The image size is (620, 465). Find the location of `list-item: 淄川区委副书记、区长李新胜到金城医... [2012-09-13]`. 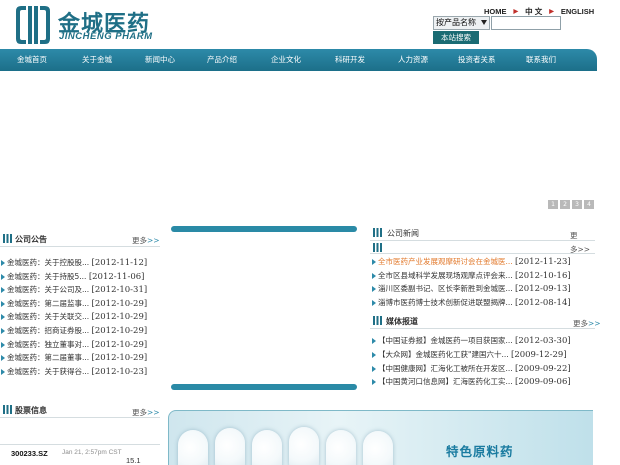

list-item: 淄川区委副书记、区长李新胜到金城医... [2012-09-13] is located at coordinates (471, 288).